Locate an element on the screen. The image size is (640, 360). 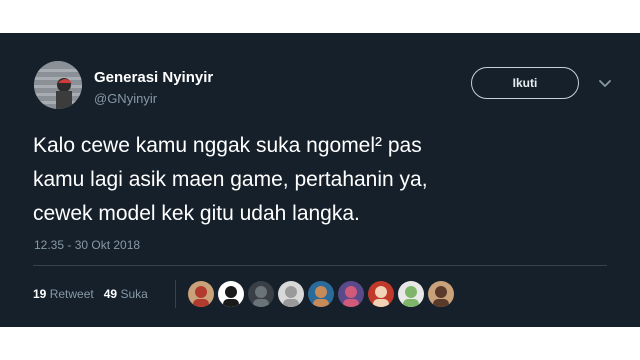
follow-button-label: Ikuti is located at coordinates (525, 83).